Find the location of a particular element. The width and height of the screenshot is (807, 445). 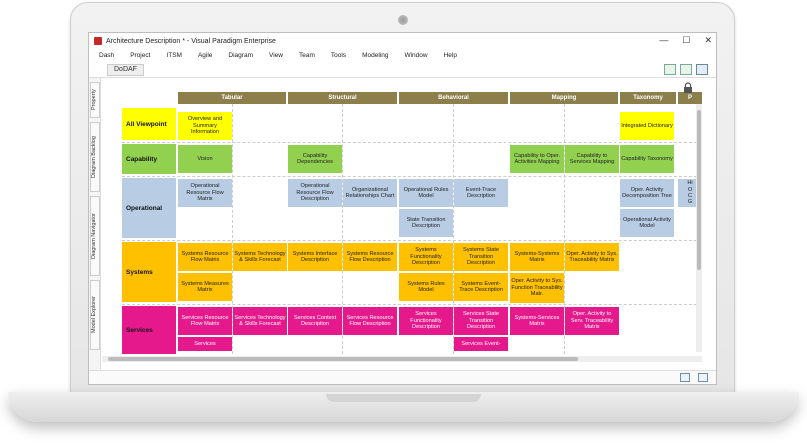

lock-icon is located at coordinates (688, 88).